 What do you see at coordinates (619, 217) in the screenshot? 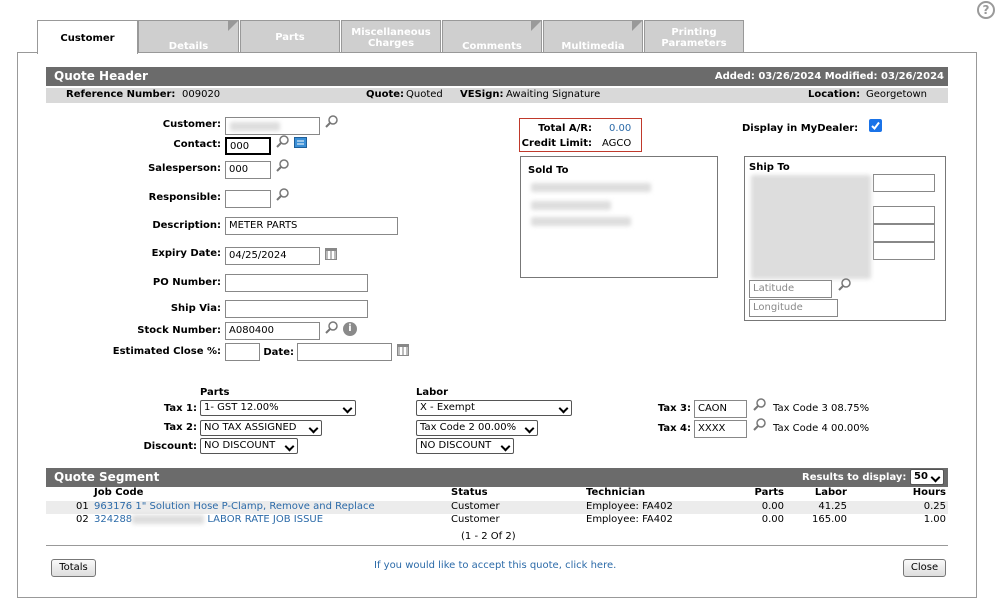
I see `sold-to-box: Sold To` at bounding box center [619, 217].